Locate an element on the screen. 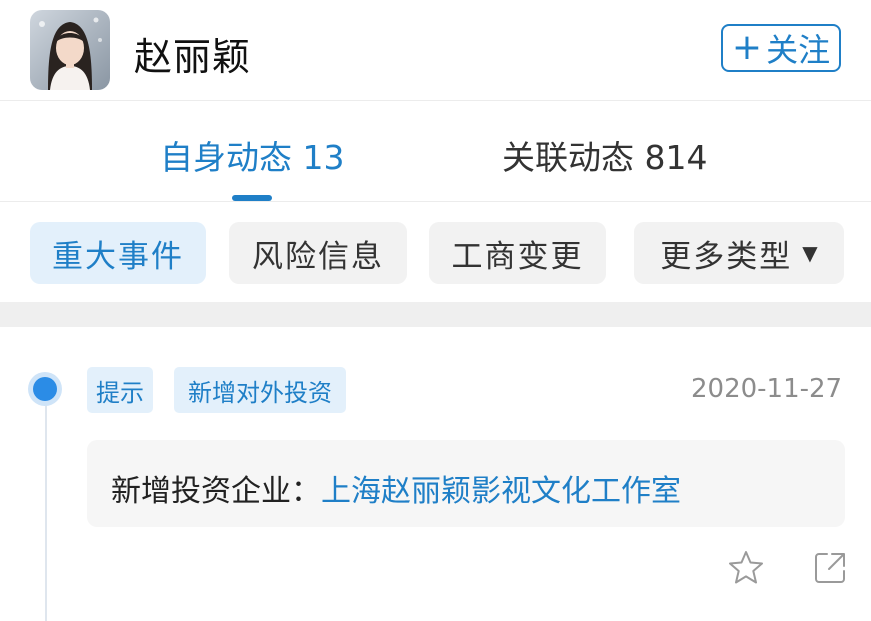 Image resolution: width=871 pixels, height=621 pixels. filter-business-changes: 工商变更 is located at coordinates (517, 253).